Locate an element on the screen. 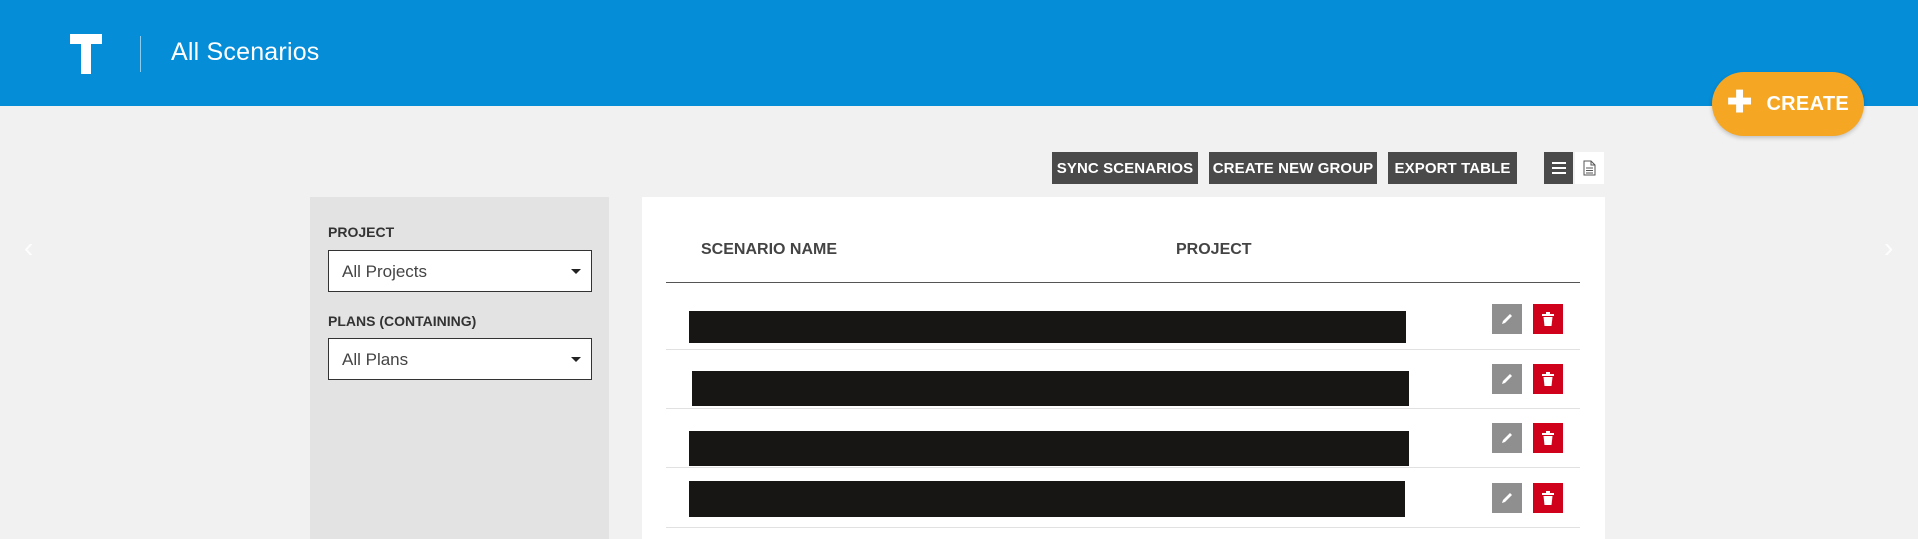  column-header-scenario-name: SCENARIO NAME is located at coordinates (769, 250).